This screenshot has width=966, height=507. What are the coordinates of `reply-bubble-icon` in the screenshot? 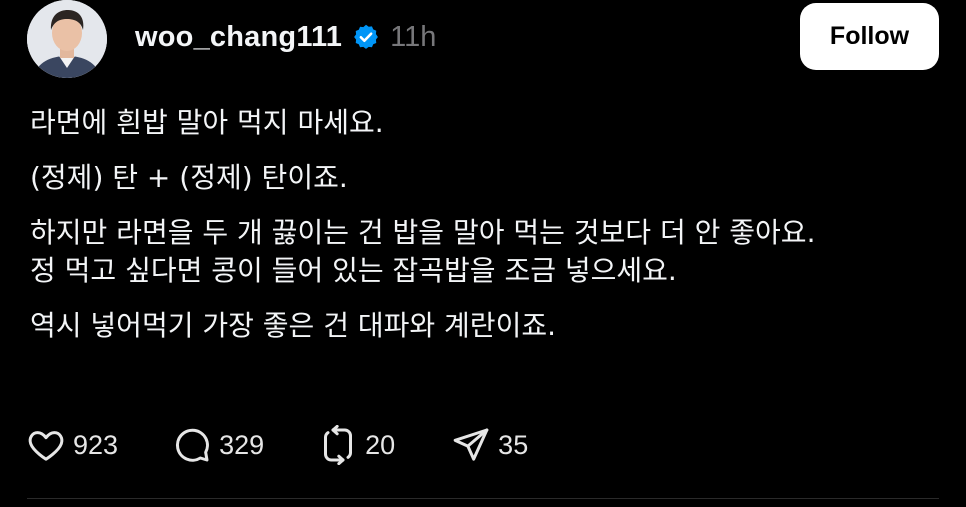 It's located at (192, 445).